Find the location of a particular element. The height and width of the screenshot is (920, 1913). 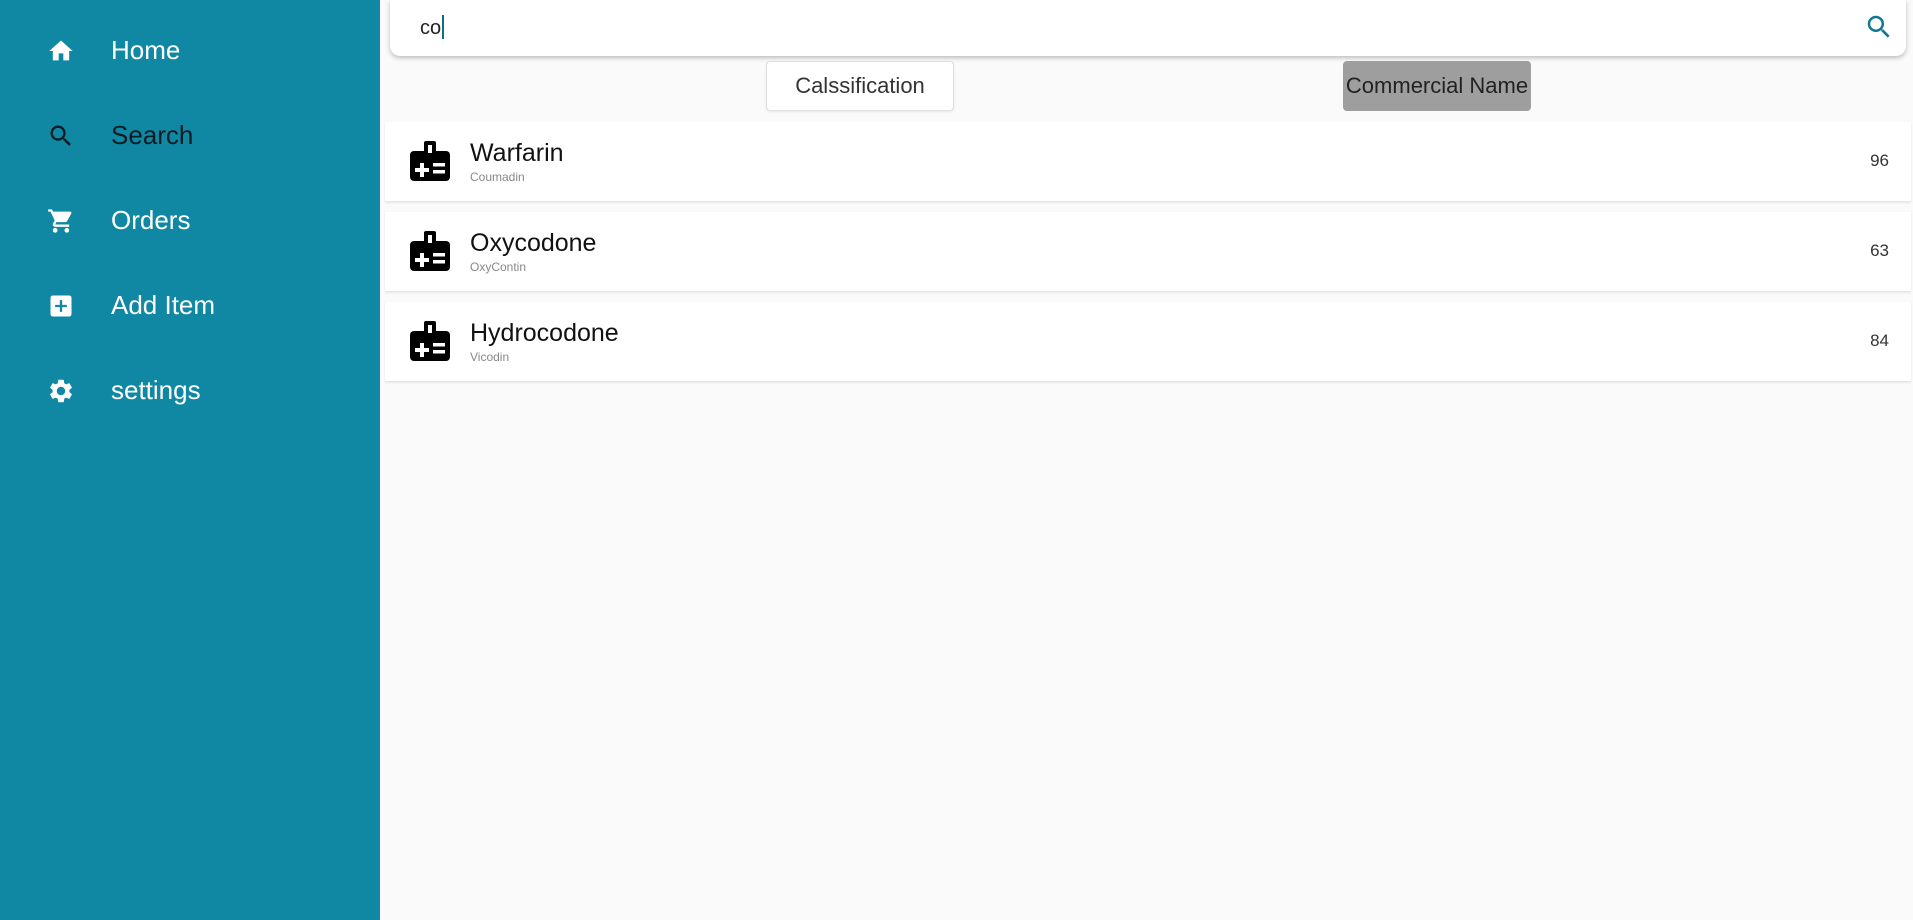

medication-name: Warfarin is located at coordinates (517, 153).